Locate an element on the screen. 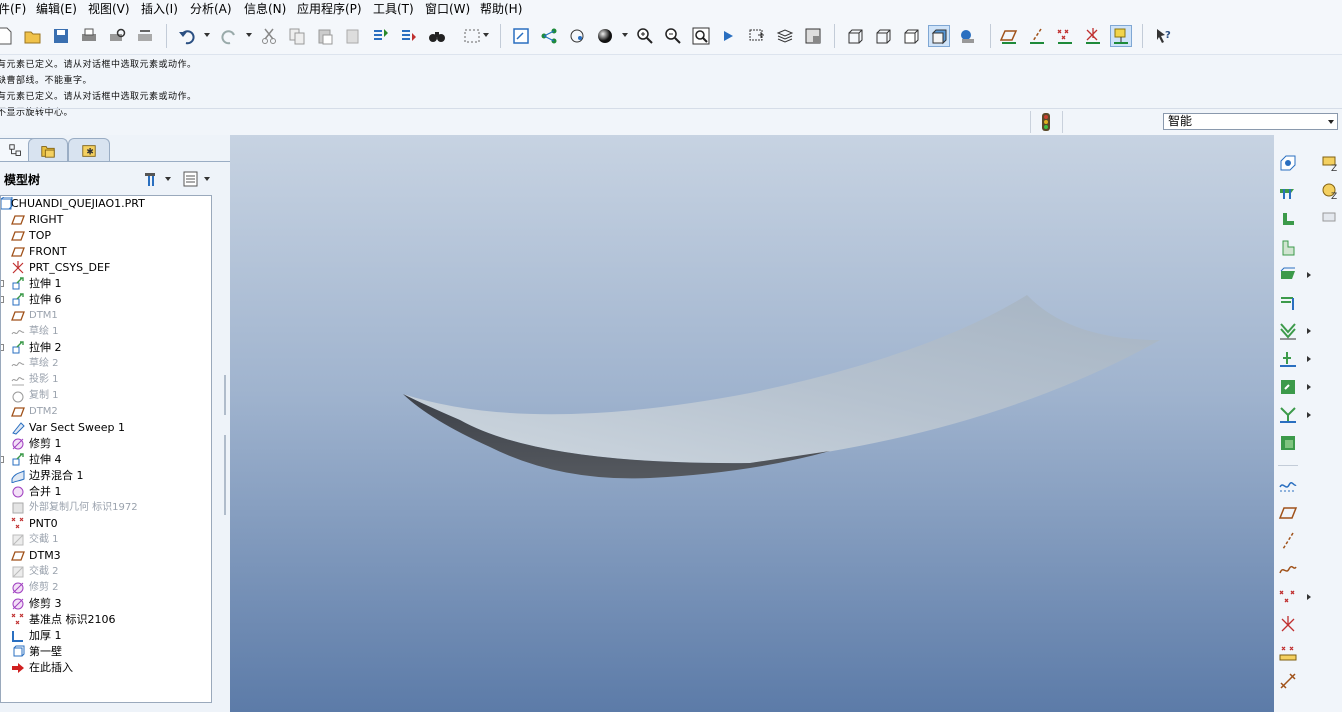 The width and height of the screenshot is (1342, 712). csys-display-icon is located at coordinates (1093, 36).